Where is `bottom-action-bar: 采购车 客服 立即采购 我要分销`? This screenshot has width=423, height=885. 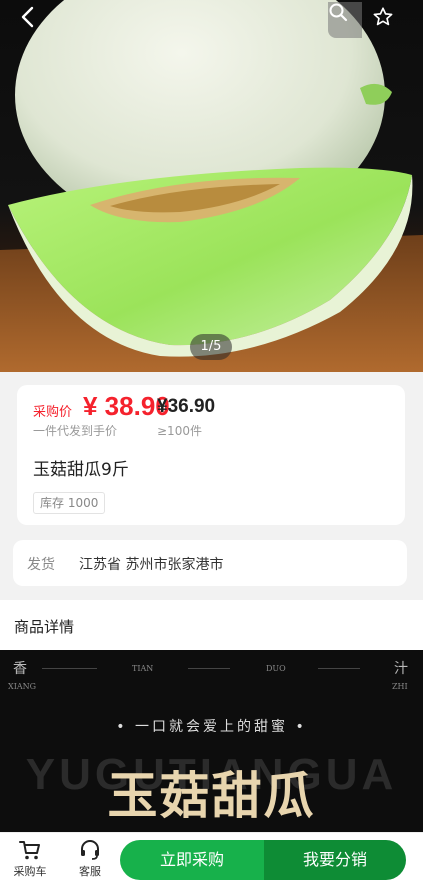 bottom-action-bar: 采购车 客服 立即采购 我要分销 is located at coordinates (211, 858).